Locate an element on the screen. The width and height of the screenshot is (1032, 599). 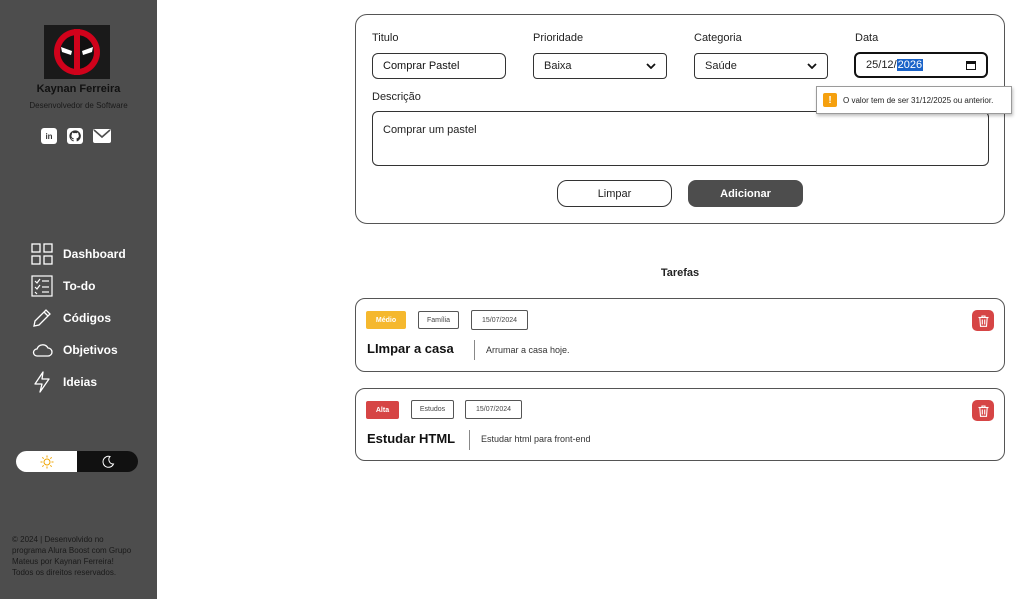
category-label: Categoria is located at coordinates (718, 38).